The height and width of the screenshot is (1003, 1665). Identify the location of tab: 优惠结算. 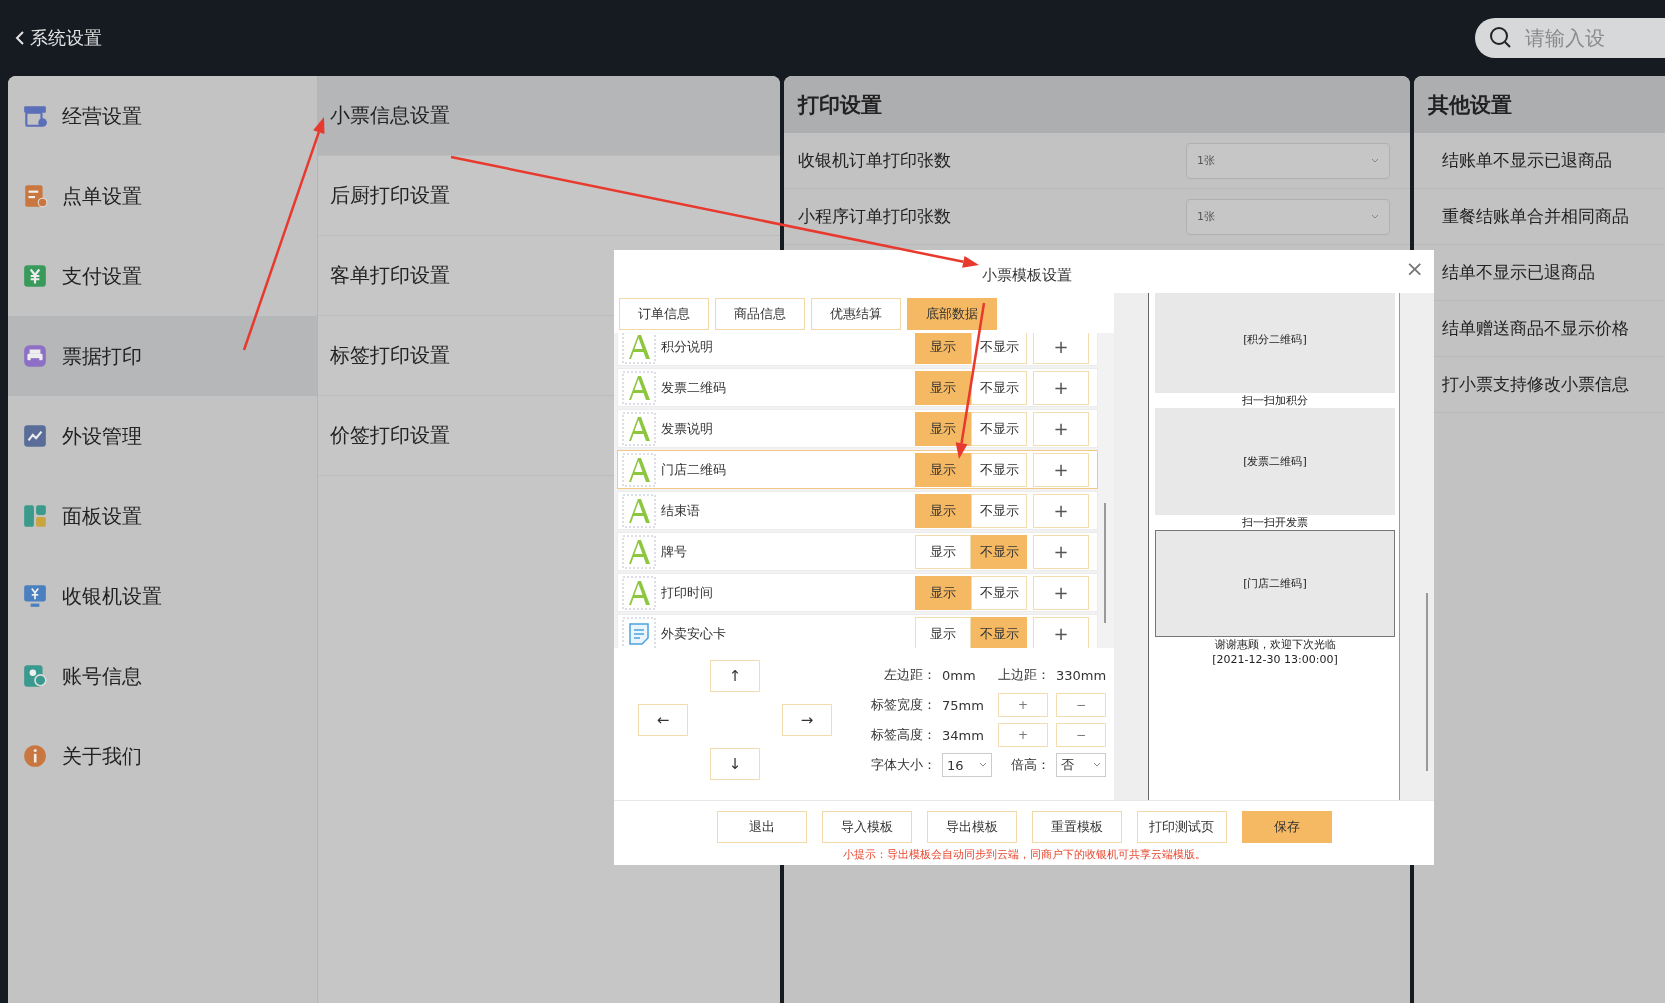
(856, 314).